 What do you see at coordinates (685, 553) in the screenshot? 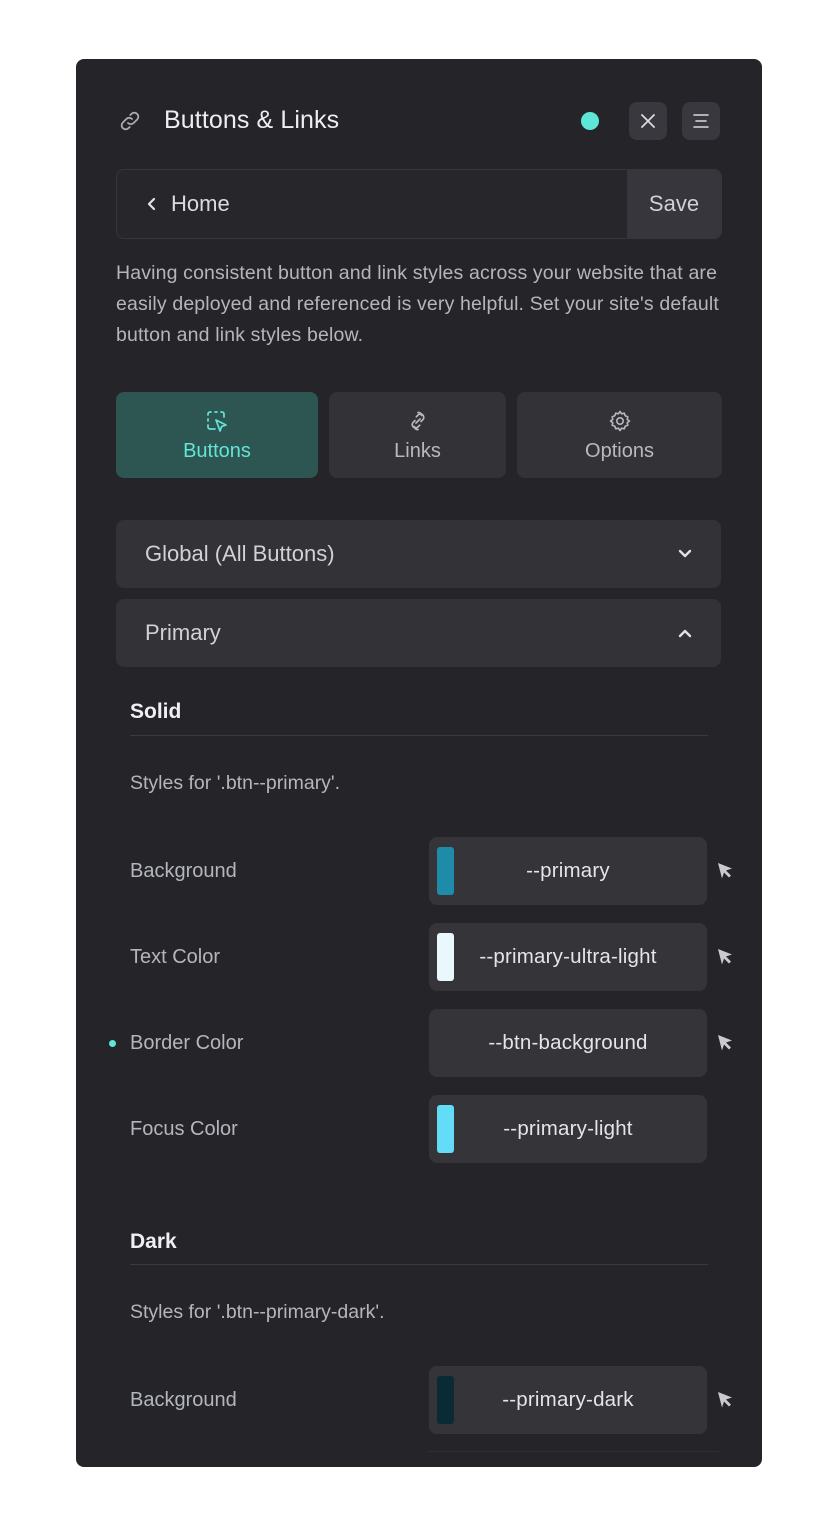
I see `chevron-down-icon` at bounding box center [685, 553].